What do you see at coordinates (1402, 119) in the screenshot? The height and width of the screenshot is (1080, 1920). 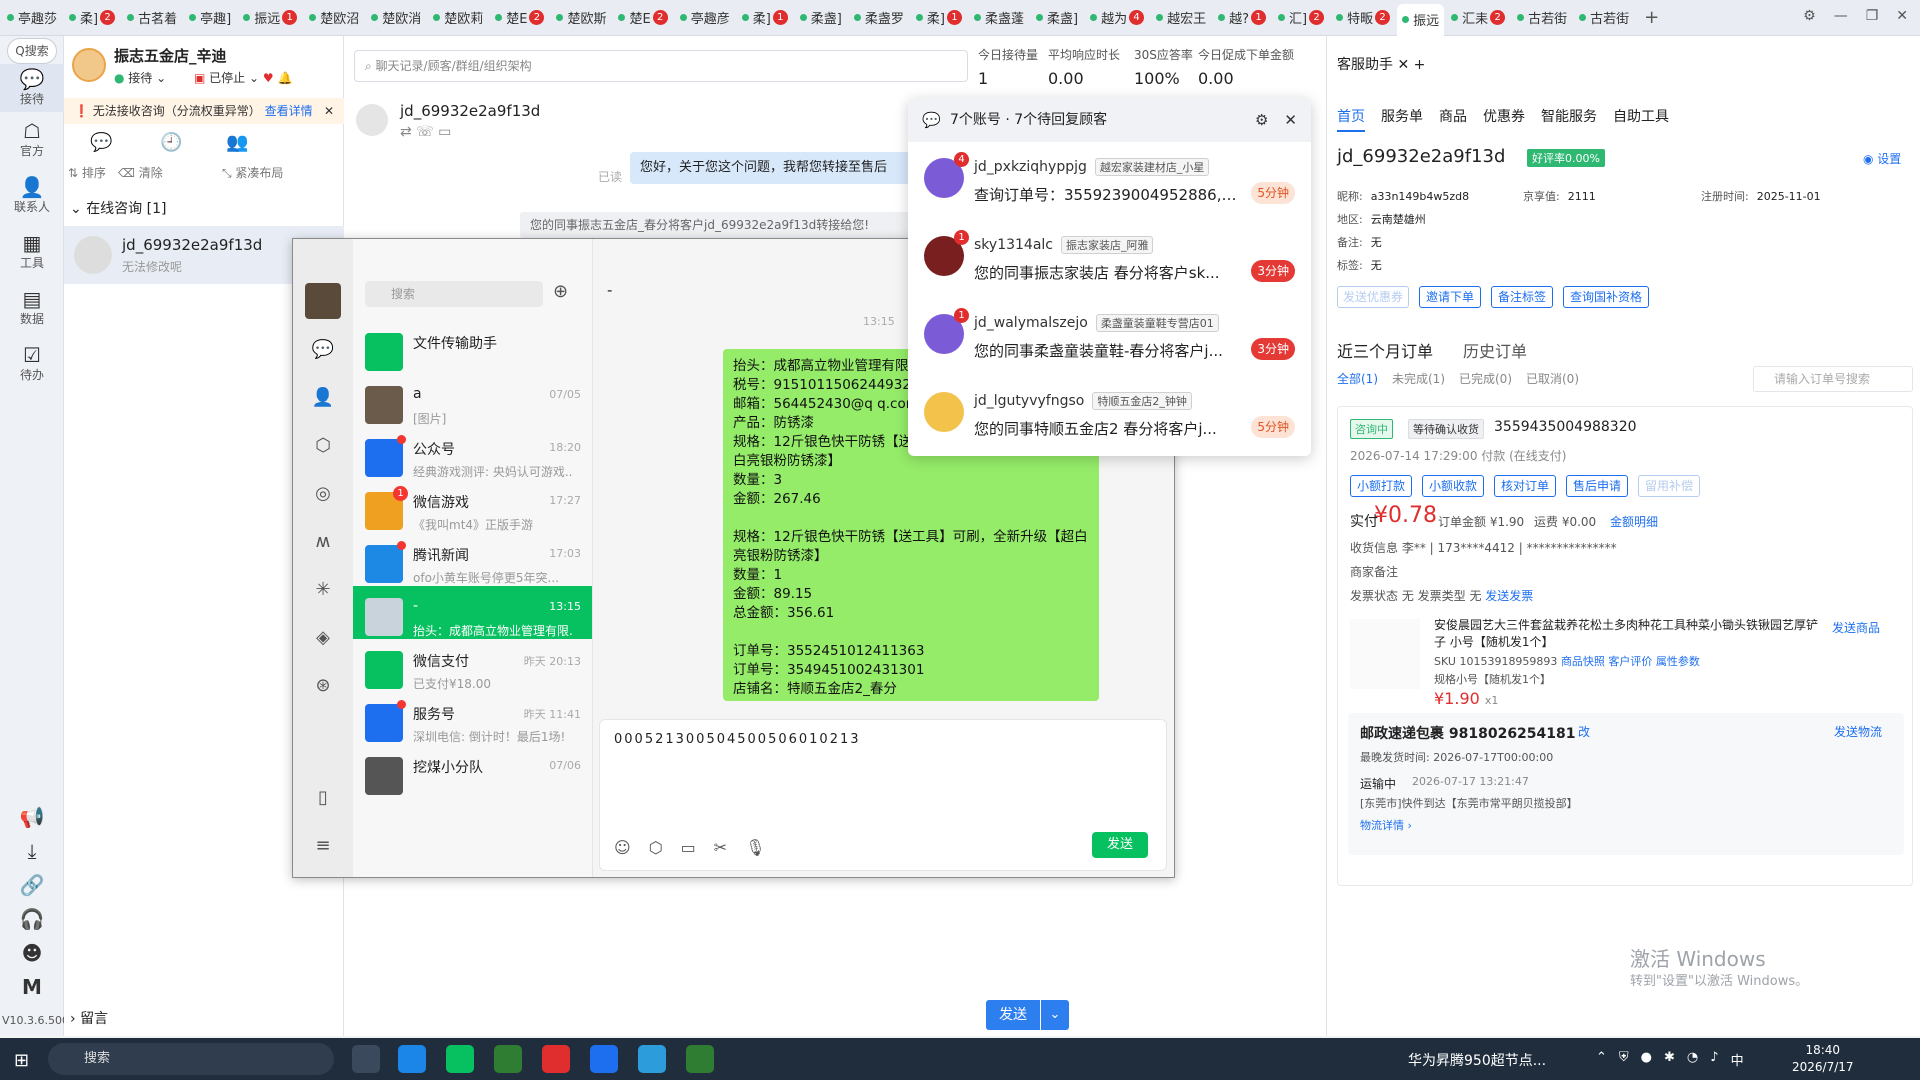 I see `assistant-nav-item: 服务单` at bounding box center [1402, 119].